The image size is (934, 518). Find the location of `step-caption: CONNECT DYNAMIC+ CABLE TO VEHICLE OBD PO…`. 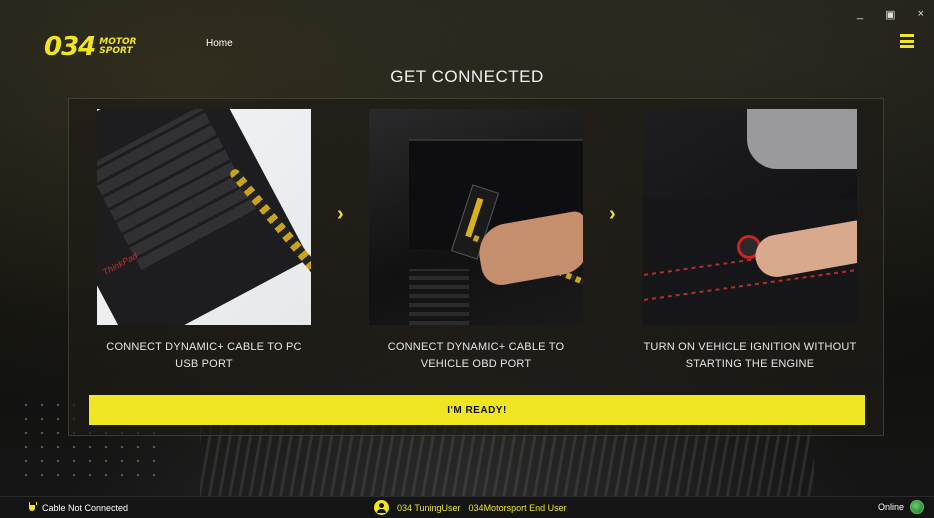

step-caption: CONNECT DYNAMIC+ CABLE TO VEHICLE OBD PO… is located at coordinates (476, 355).